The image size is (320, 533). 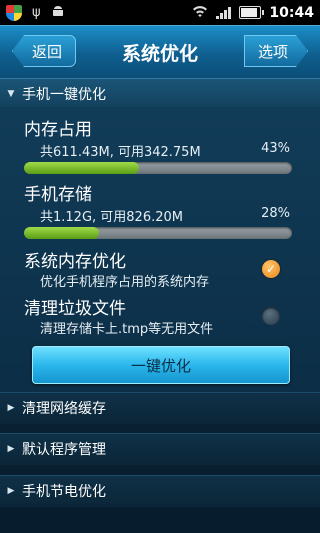 I want to click on expanded-arrow-icon: ▼, so click(x=11, y=94).